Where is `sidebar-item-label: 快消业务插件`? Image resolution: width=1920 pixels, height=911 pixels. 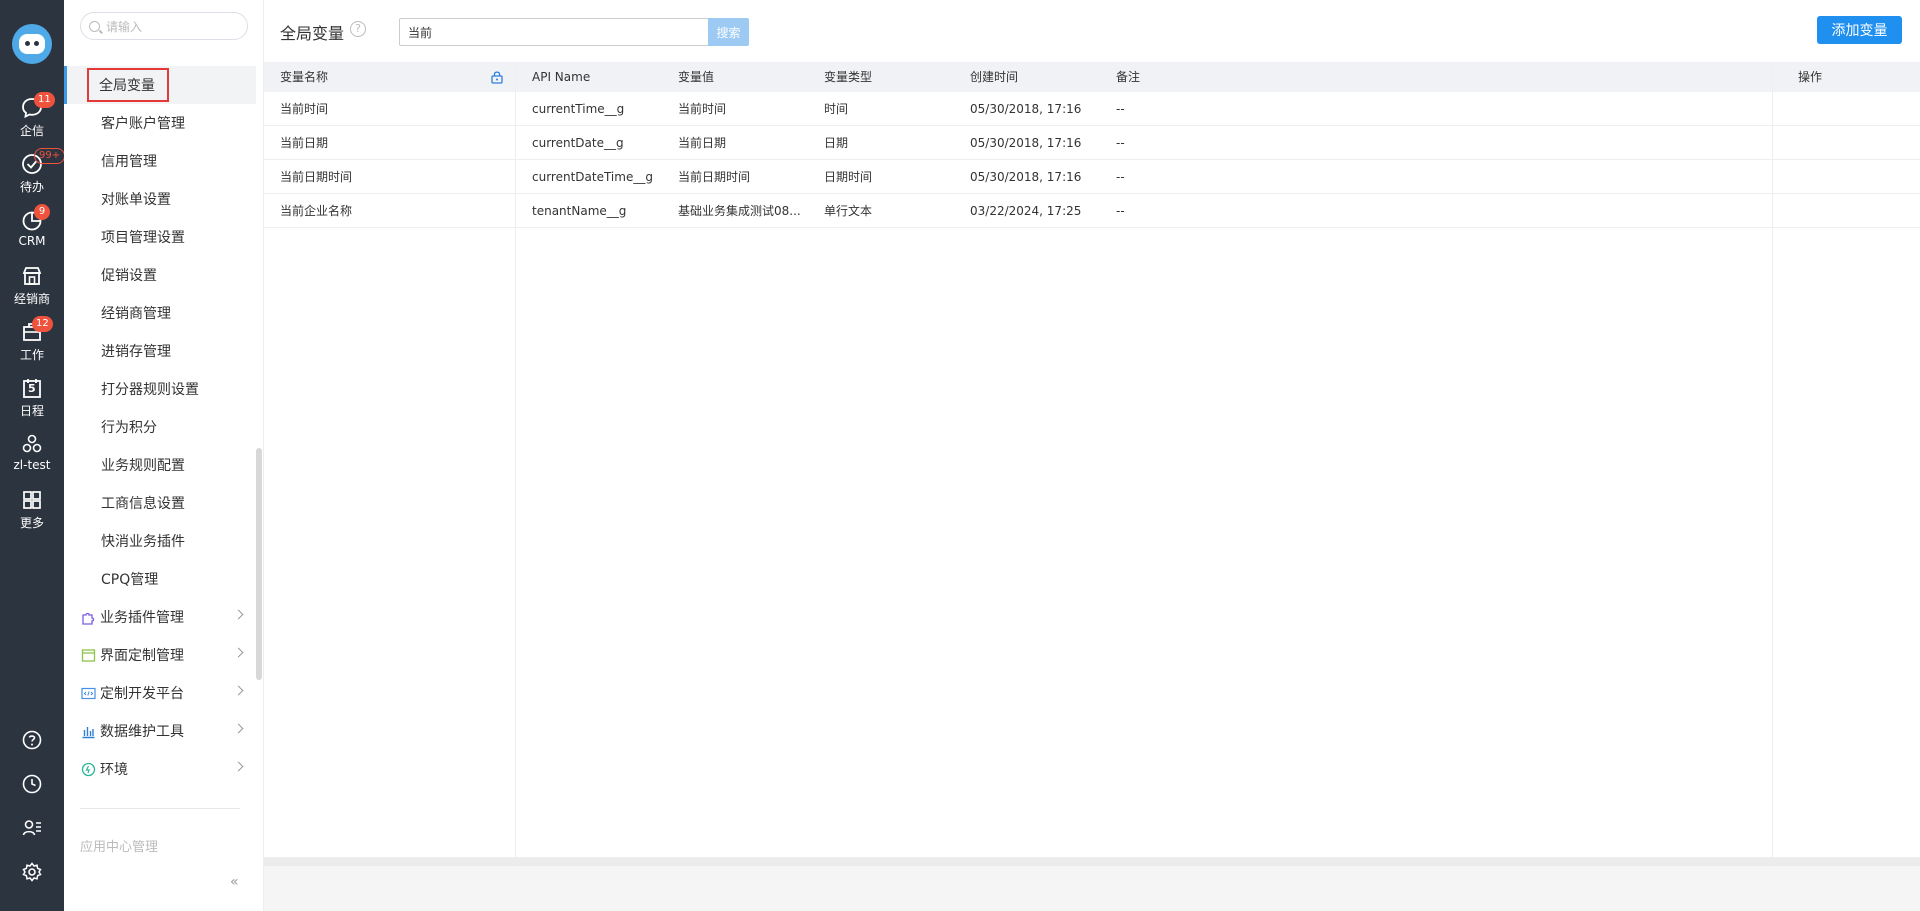 sidebar-item-label: 快消业务插件 is located at coordinates (143, 542).